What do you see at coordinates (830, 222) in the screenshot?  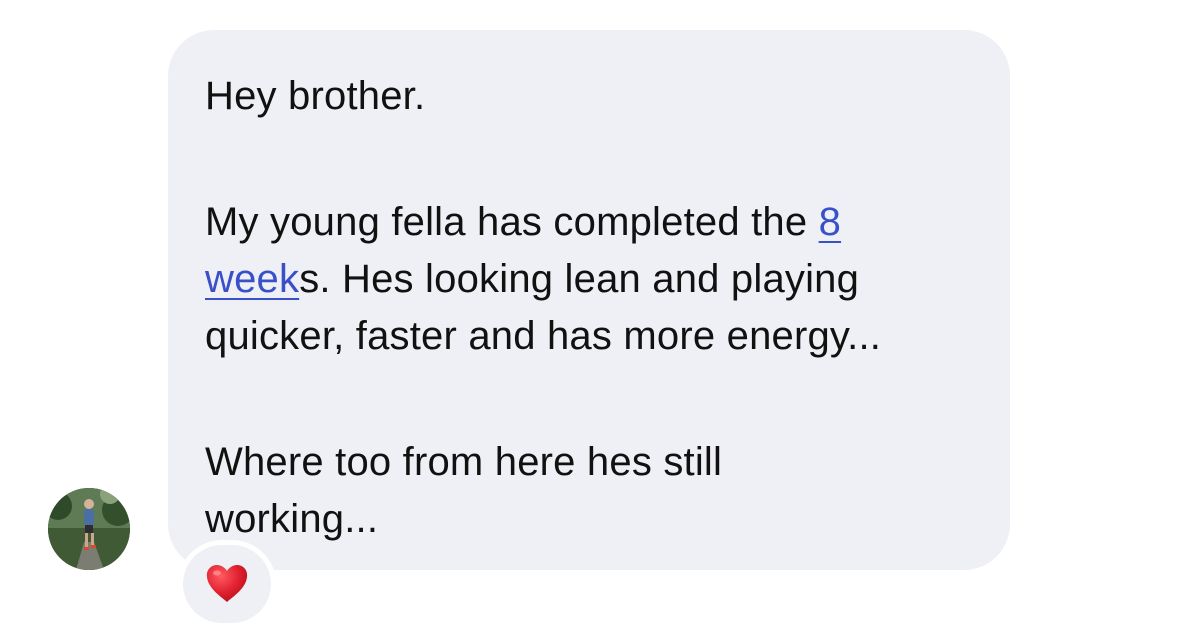 I see `program-link: 8` at bounding box center [830, 222].